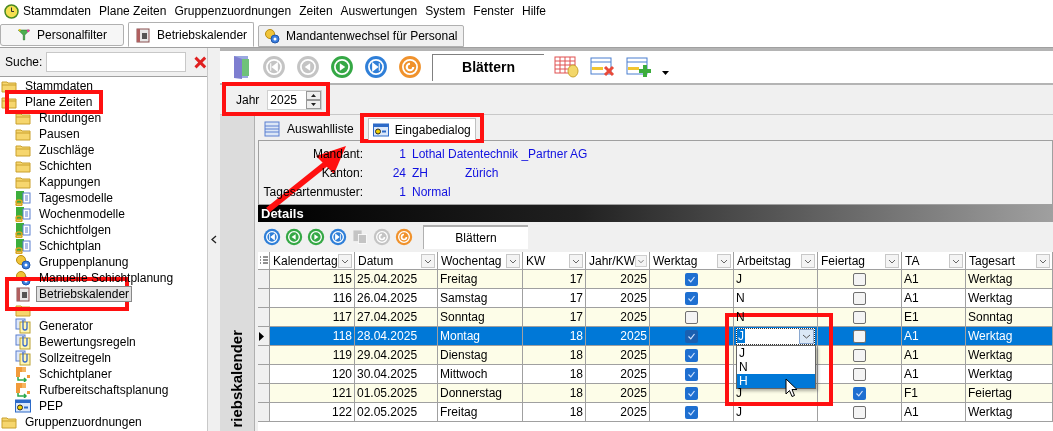  What do you see at coordinates (82, 214) in the screenshot?
I see `tree-item: Wochenmodelle` at bounding box center [82, 214].